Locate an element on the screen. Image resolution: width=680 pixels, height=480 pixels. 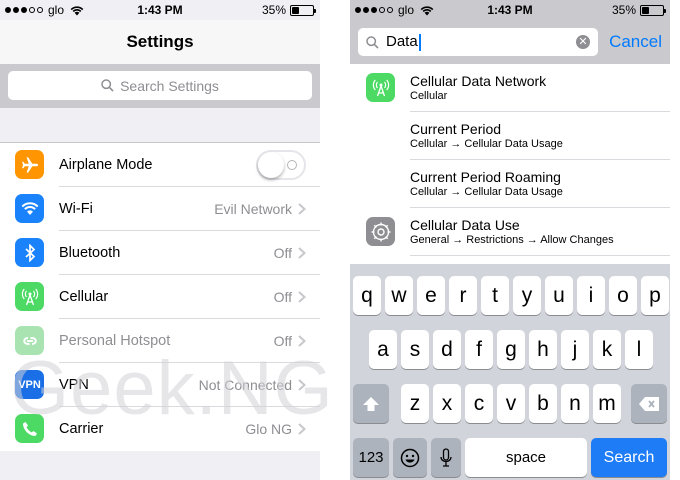
settings-row-personal-hotspot: Personal Hotspot Off is located at coordinates (160, 341).